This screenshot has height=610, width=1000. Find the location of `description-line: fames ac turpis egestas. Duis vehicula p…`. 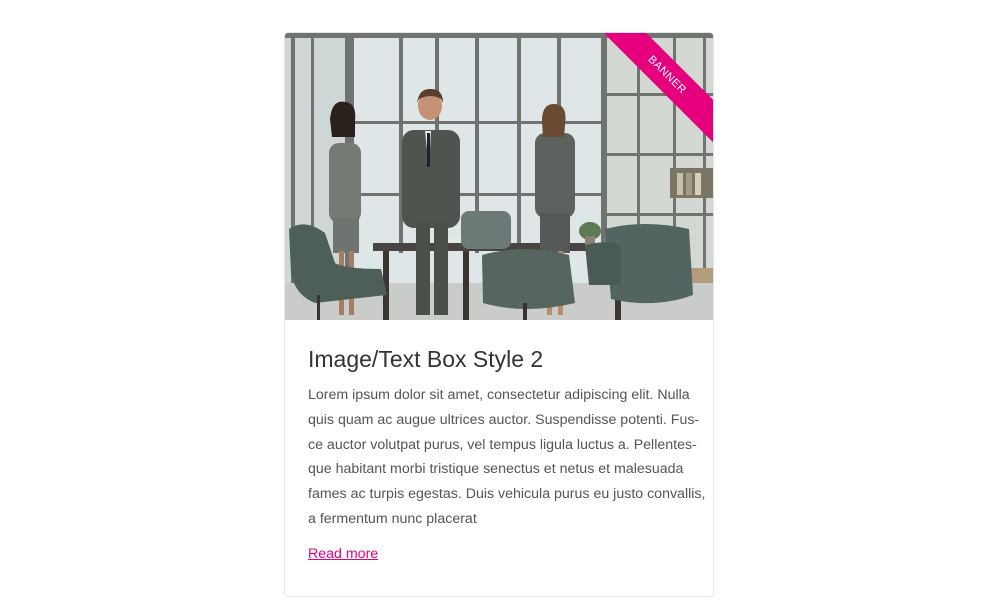

description-line: fames ac turpis egestas. Duis vehicula p… is located at coordinates (507, 494).